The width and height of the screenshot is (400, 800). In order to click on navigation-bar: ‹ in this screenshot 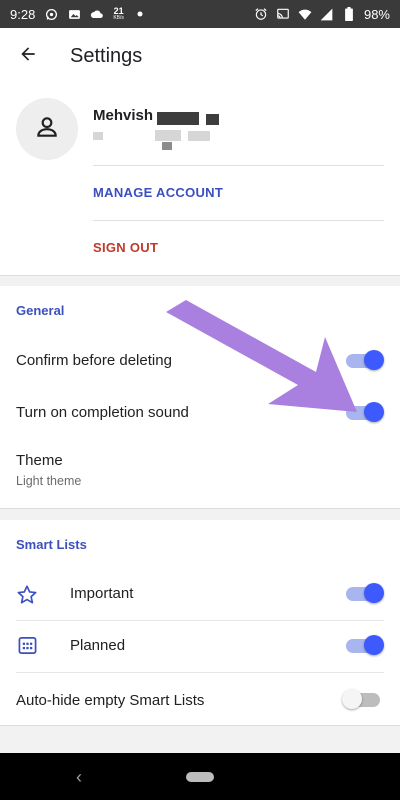, I will do `click(200, 776)`.